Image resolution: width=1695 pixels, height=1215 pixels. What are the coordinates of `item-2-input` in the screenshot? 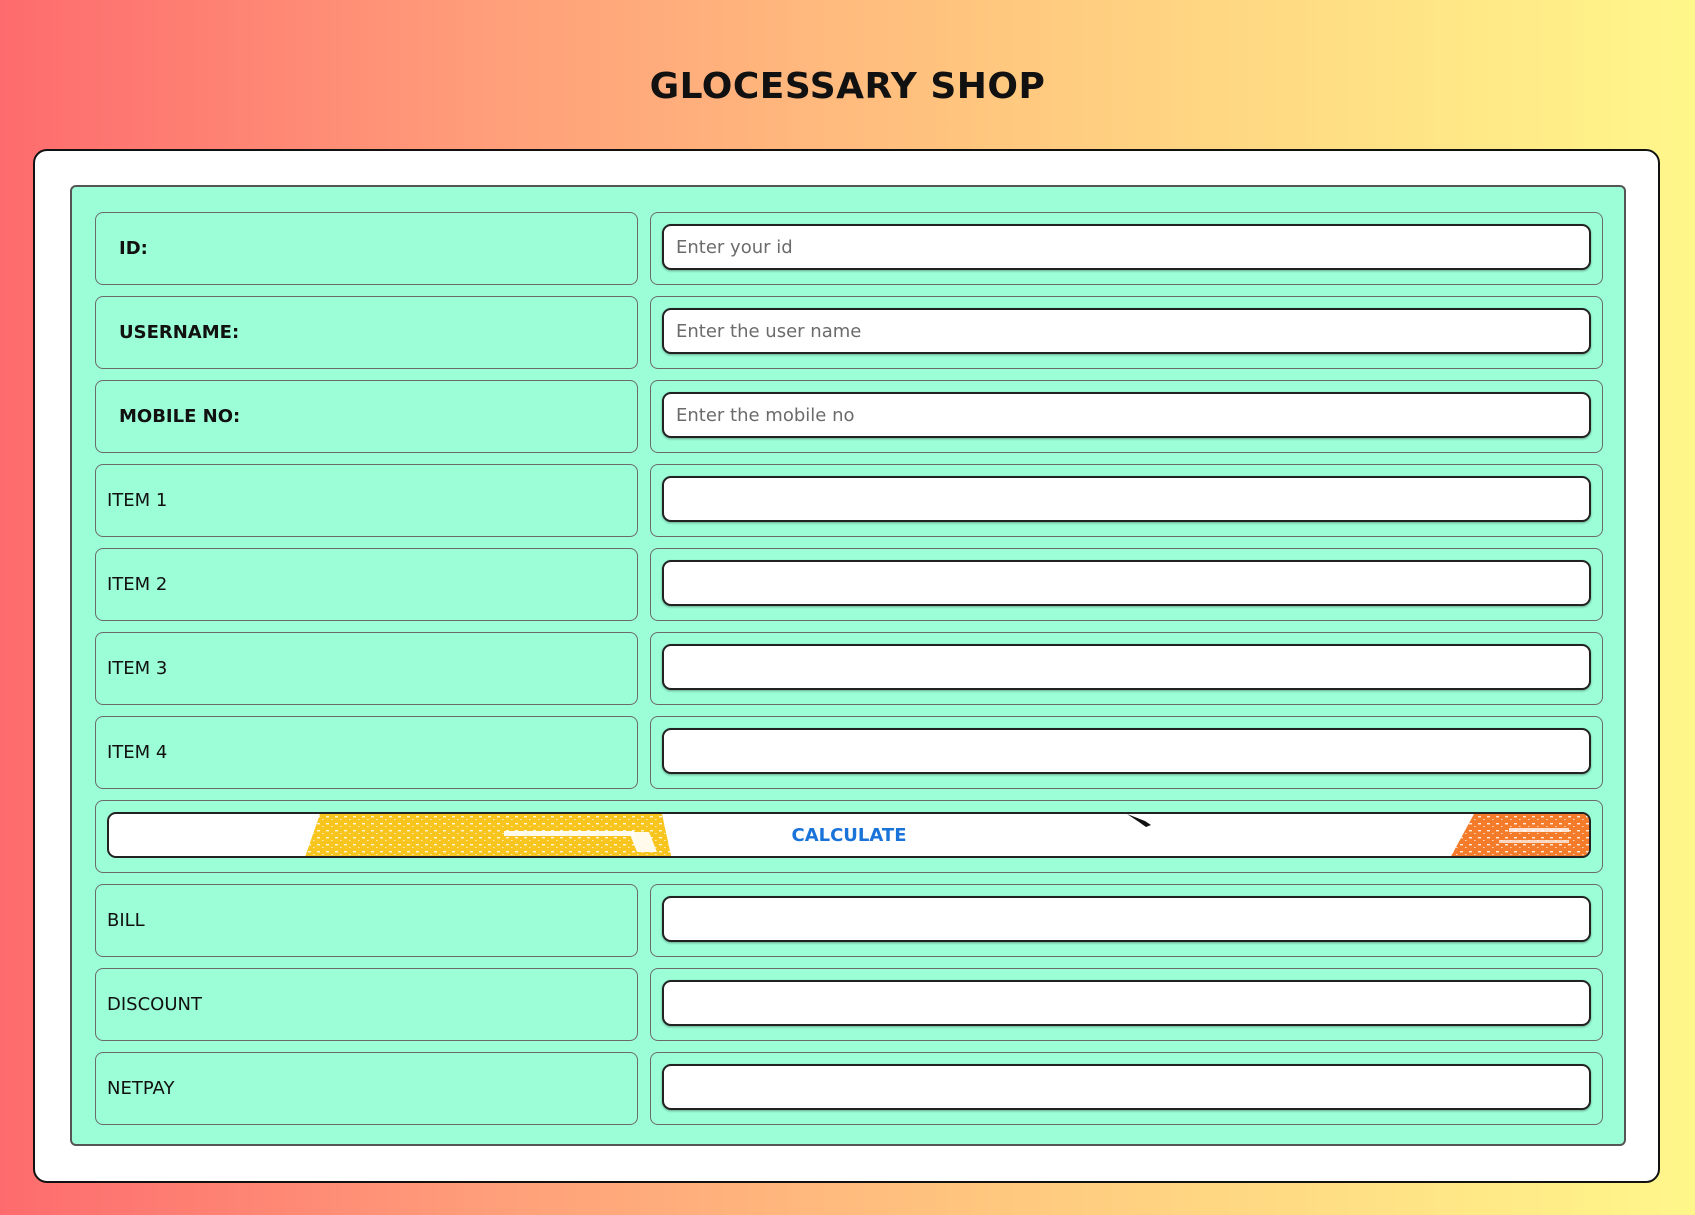 It's located at (1126, 583).